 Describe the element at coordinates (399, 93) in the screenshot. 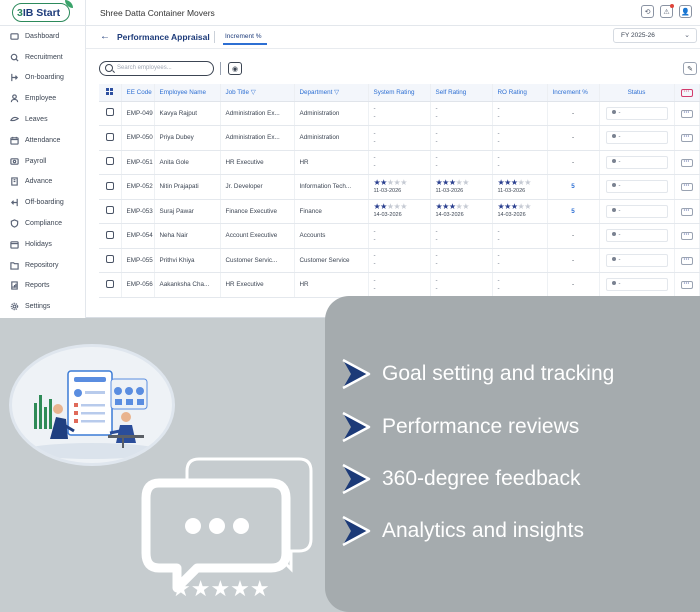

I see `col-system-rating: System Rating` at that location.